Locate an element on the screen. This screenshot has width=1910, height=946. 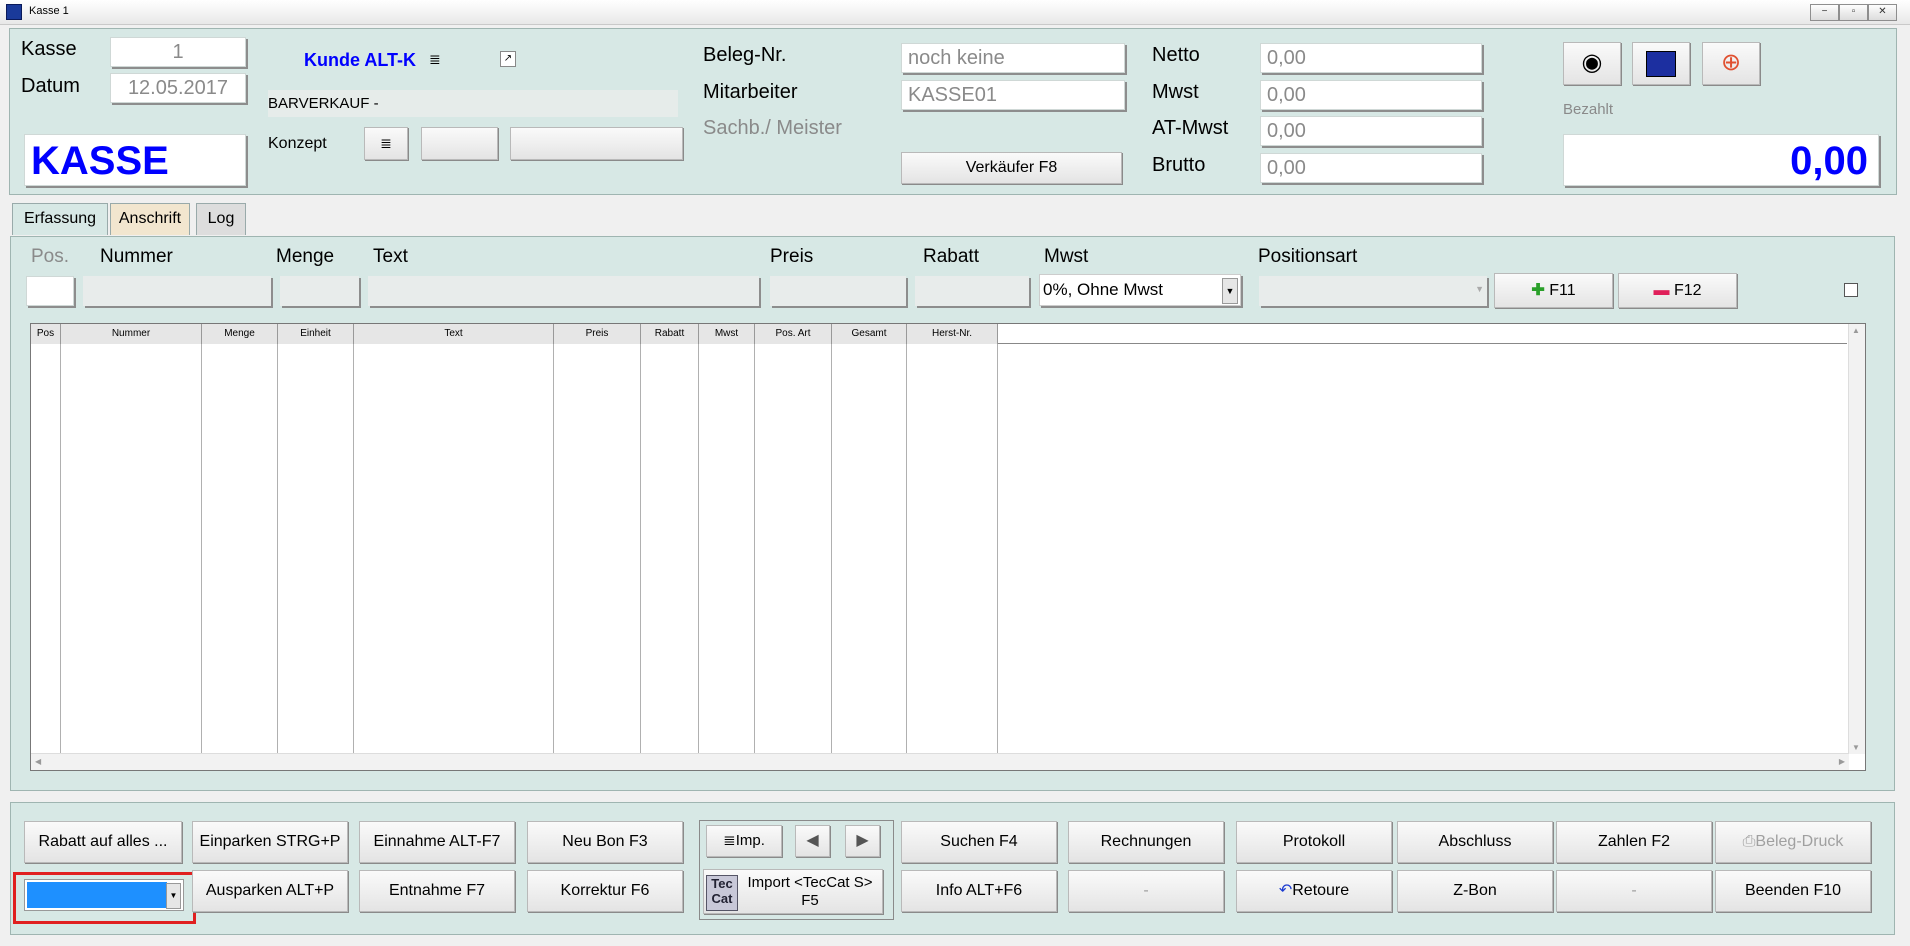
mitarbeiter-field: KASSE01 is located at coordinates (1013, 95).